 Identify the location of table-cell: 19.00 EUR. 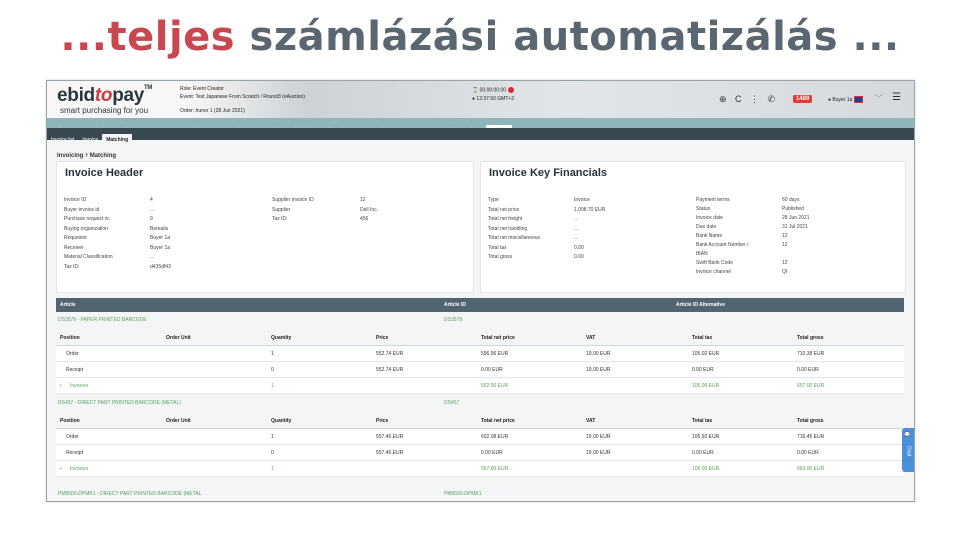
(598, 370).